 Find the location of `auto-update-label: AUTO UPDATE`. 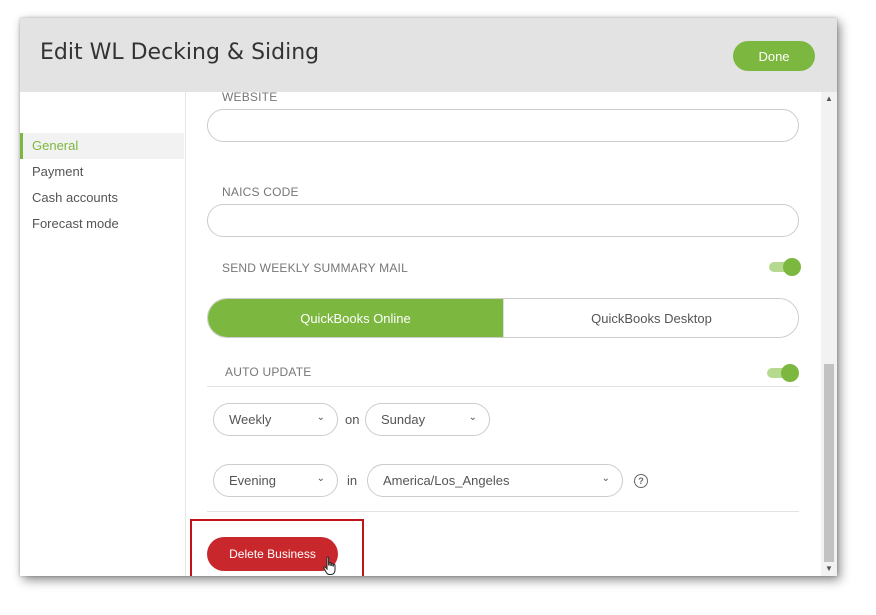

auto-update-label: AUTO UPDATE is located at coordinates (268, 372).